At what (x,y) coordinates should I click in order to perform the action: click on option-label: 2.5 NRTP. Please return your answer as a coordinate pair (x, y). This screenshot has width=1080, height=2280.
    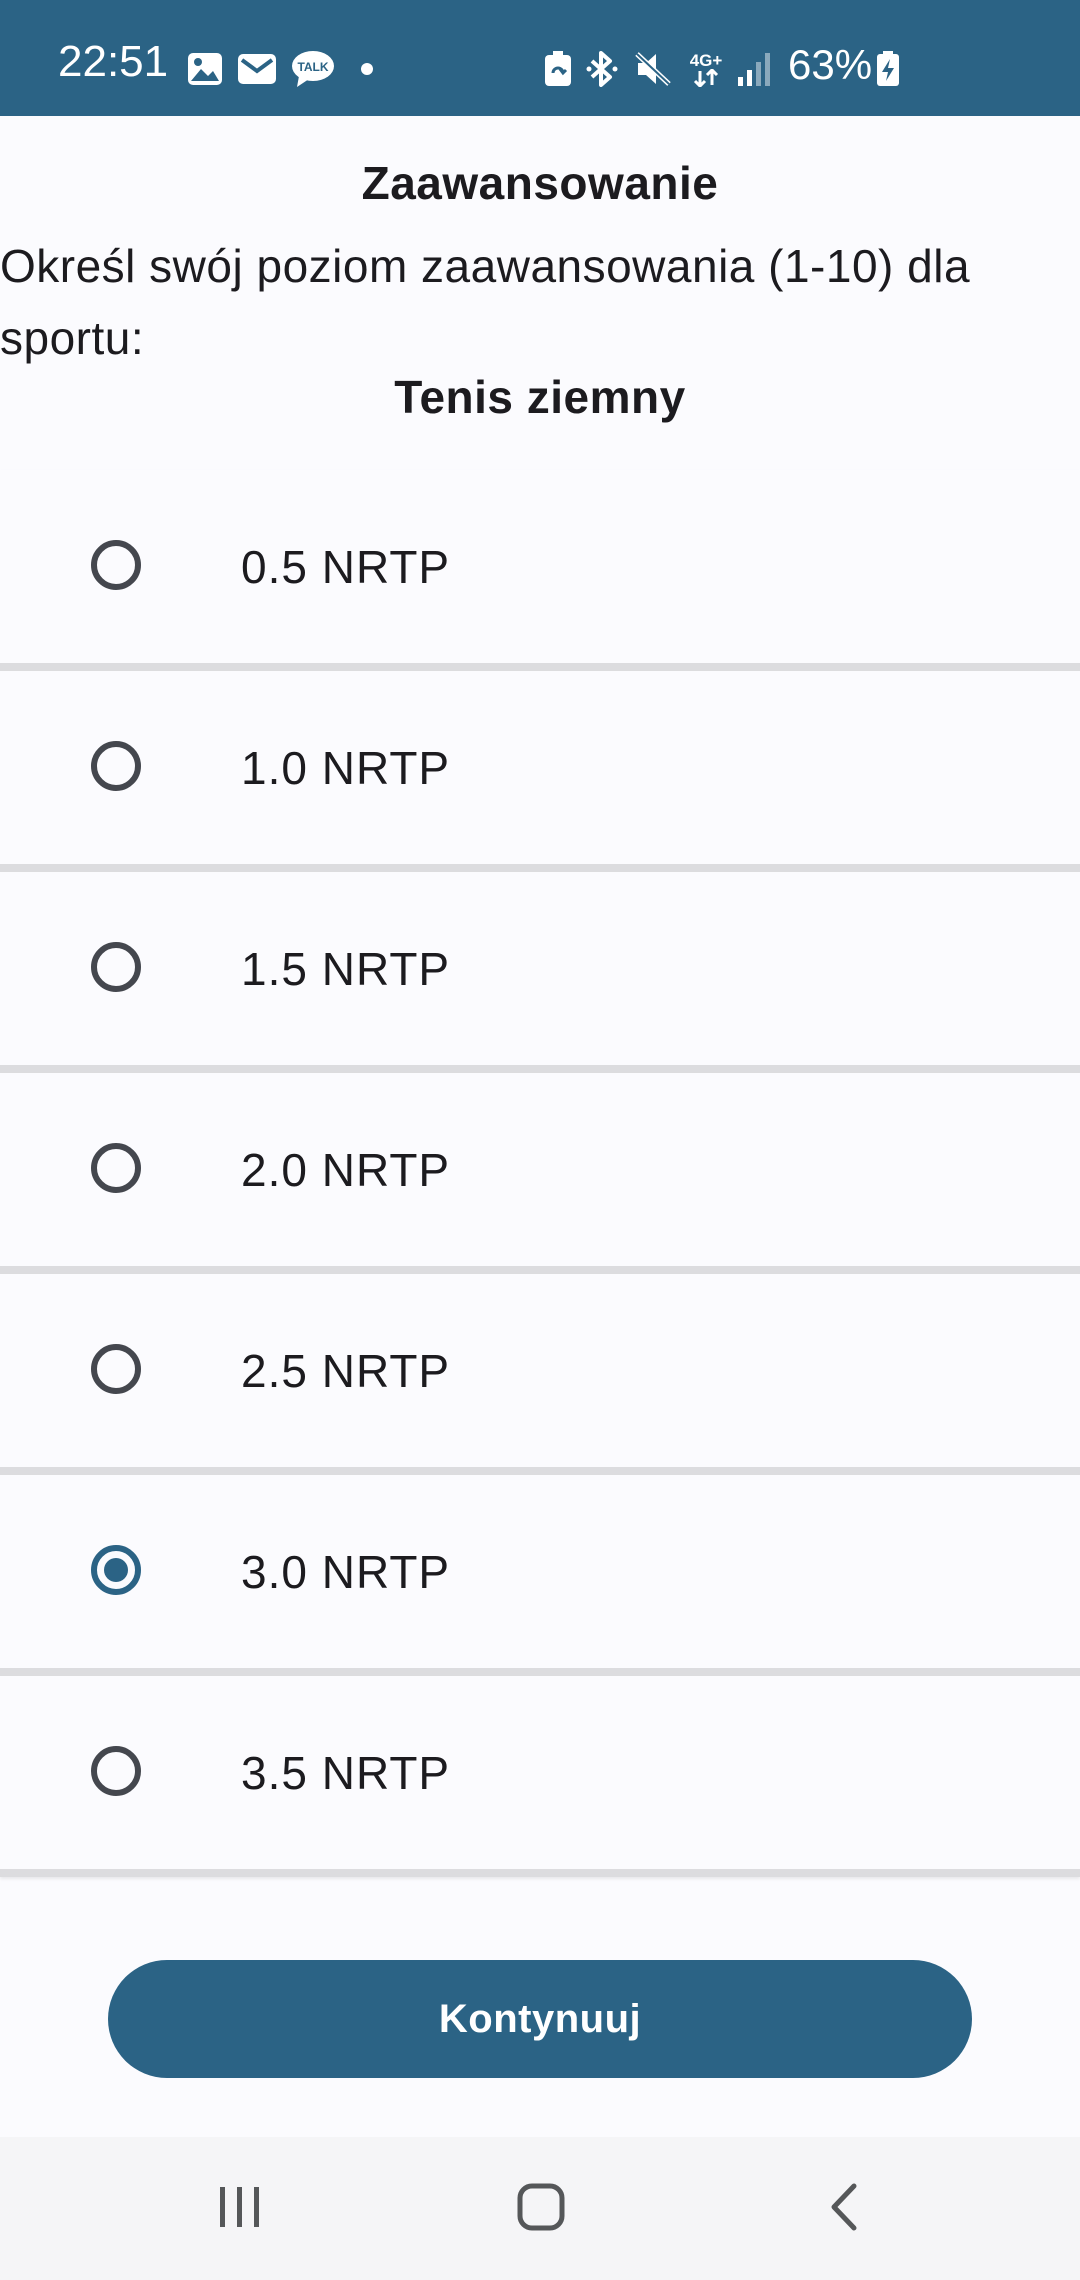
    Looking at the image, I should click on (346, 1371).